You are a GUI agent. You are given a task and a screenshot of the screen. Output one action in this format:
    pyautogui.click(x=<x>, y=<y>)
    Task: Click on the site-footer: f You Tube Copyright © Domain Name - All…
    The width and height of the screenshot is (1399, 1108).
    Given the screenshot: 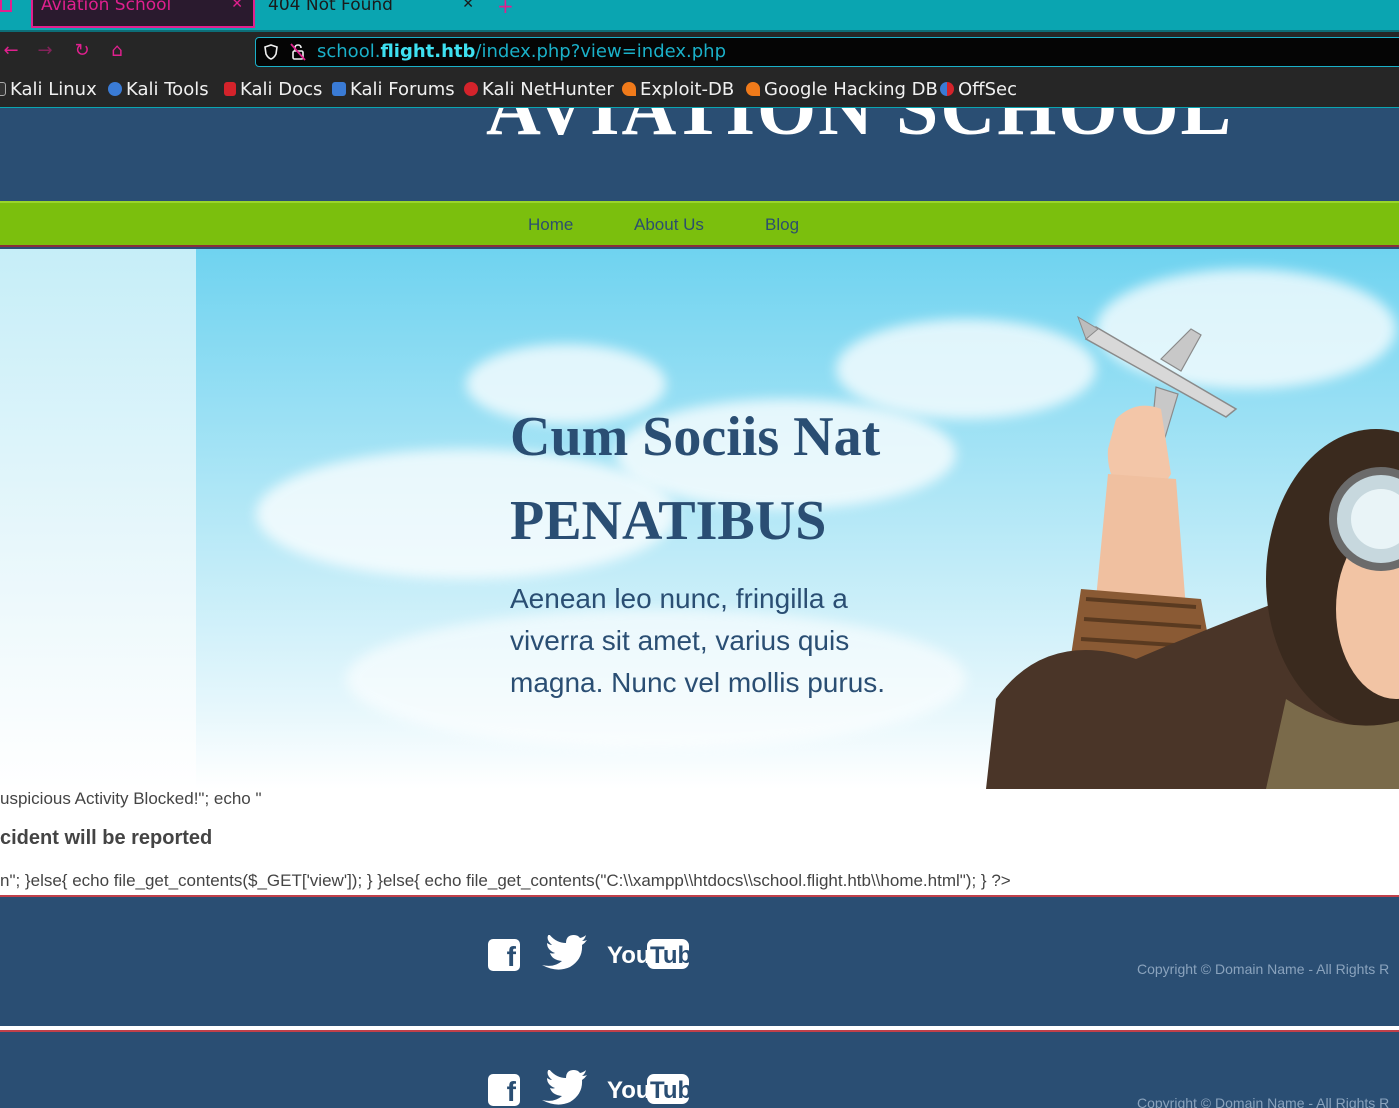 What is the action you would take?
    pyautogui.click(x=699, y=960)
    